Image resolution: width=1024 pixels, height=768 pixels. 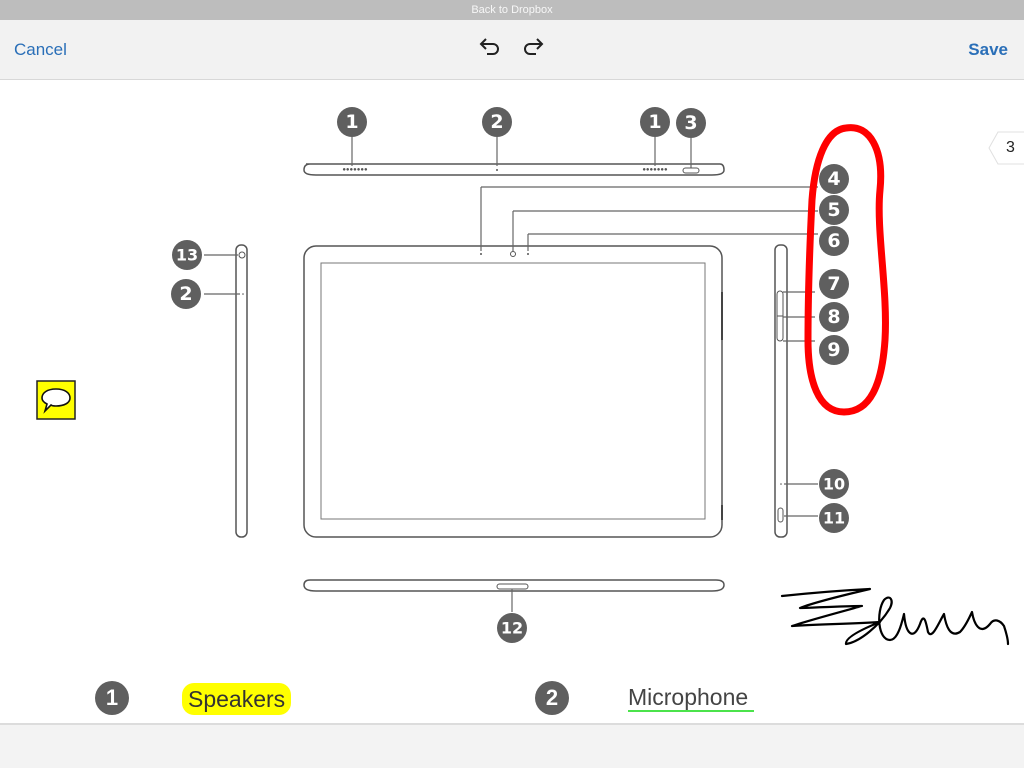 I want to click on callout-right-6: 6, so click(x=834, y=241).